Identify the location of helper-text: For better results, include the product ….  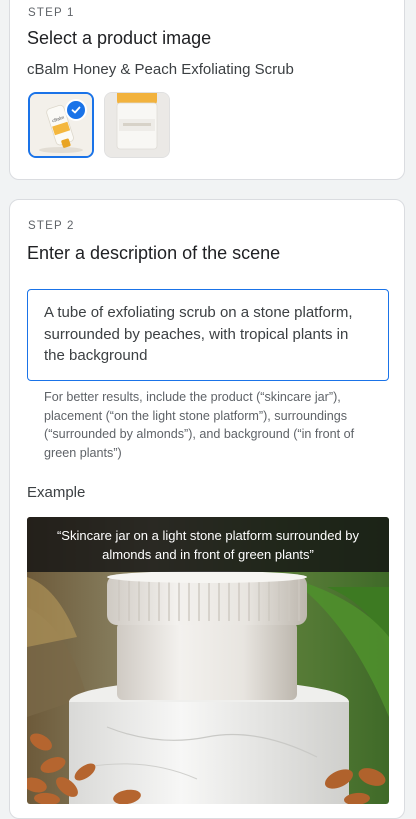
(199, 425).